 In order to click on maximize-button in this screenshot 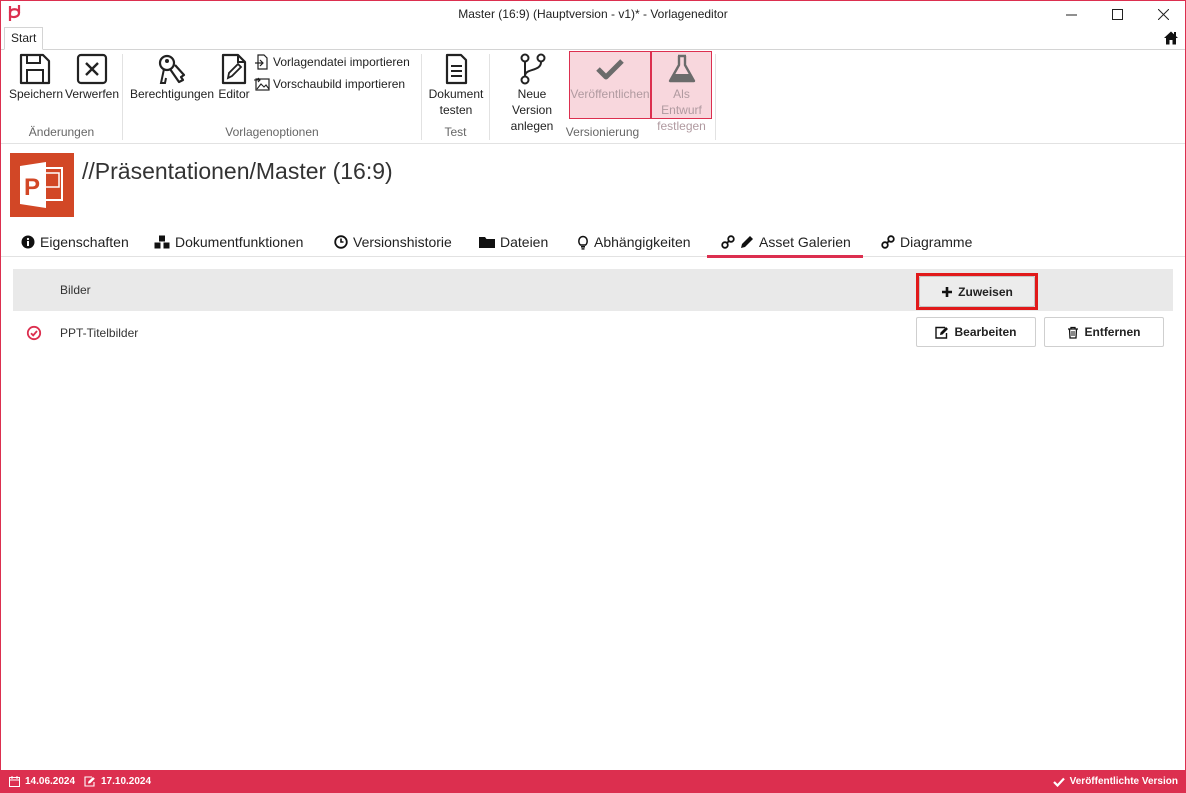, I will do `click(1117, 14)`.